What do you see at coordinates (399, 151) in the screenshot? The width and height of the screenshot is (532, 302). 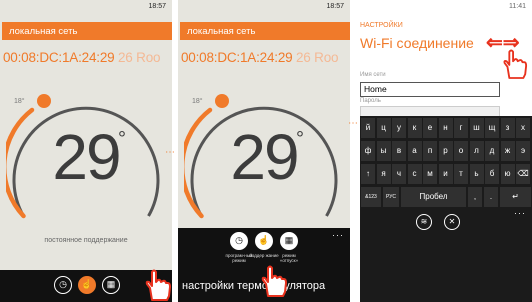 I see `keyboard-key: в` at bounding box center [399, 151].